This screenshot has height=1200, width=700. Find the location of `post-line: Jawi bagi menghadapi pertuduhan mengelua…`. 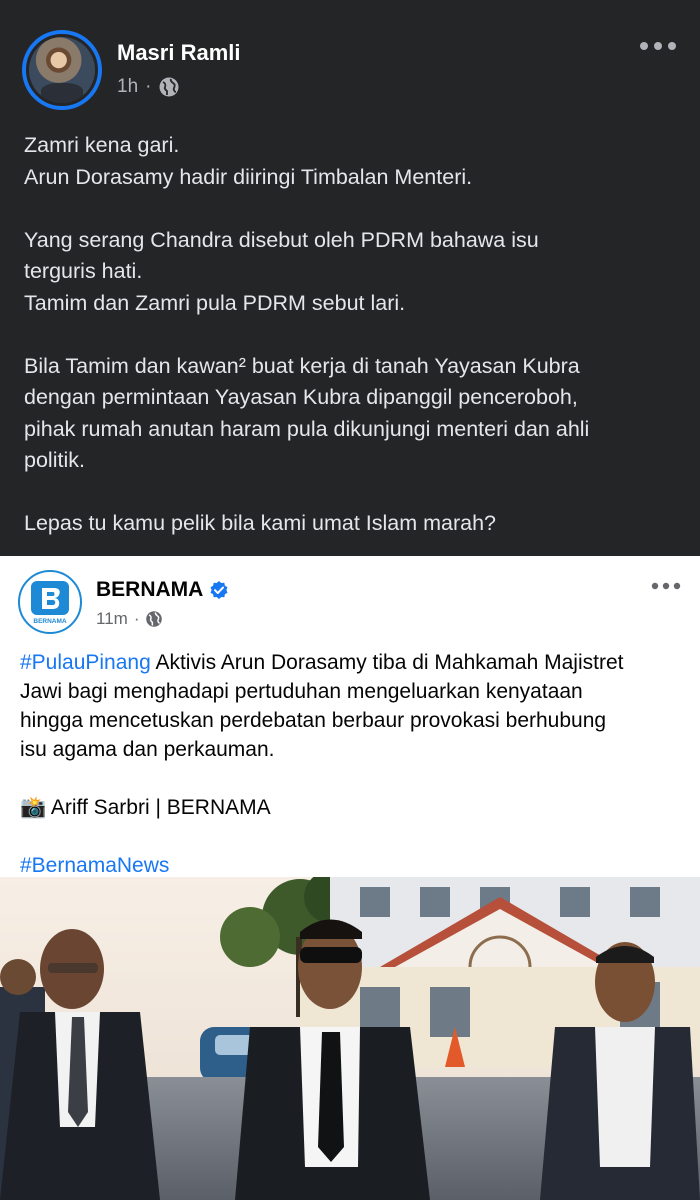

post-line: Jawi bagi menghadapi pertuduhan mengelua… is located at coordinates (301, 691).